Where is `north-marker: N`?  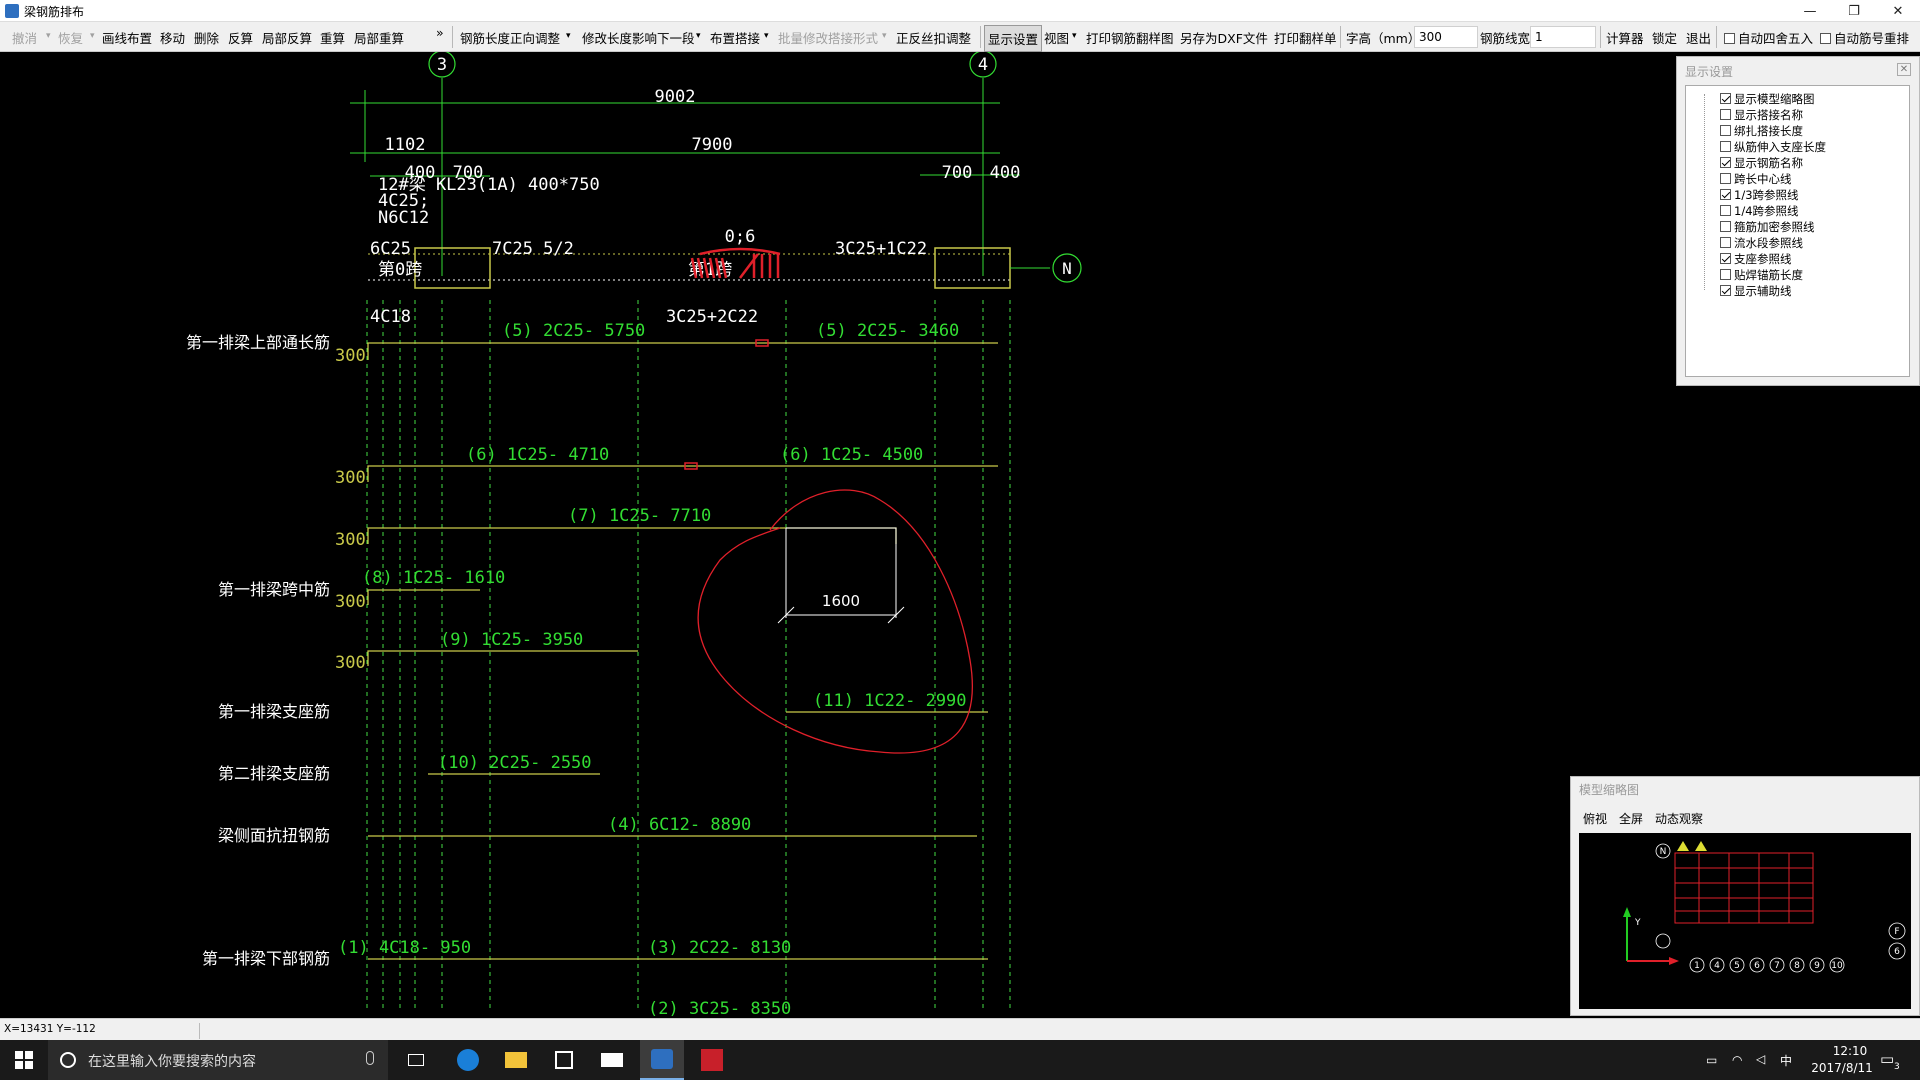 north-marker: N is located at coordinates (1067, 268).